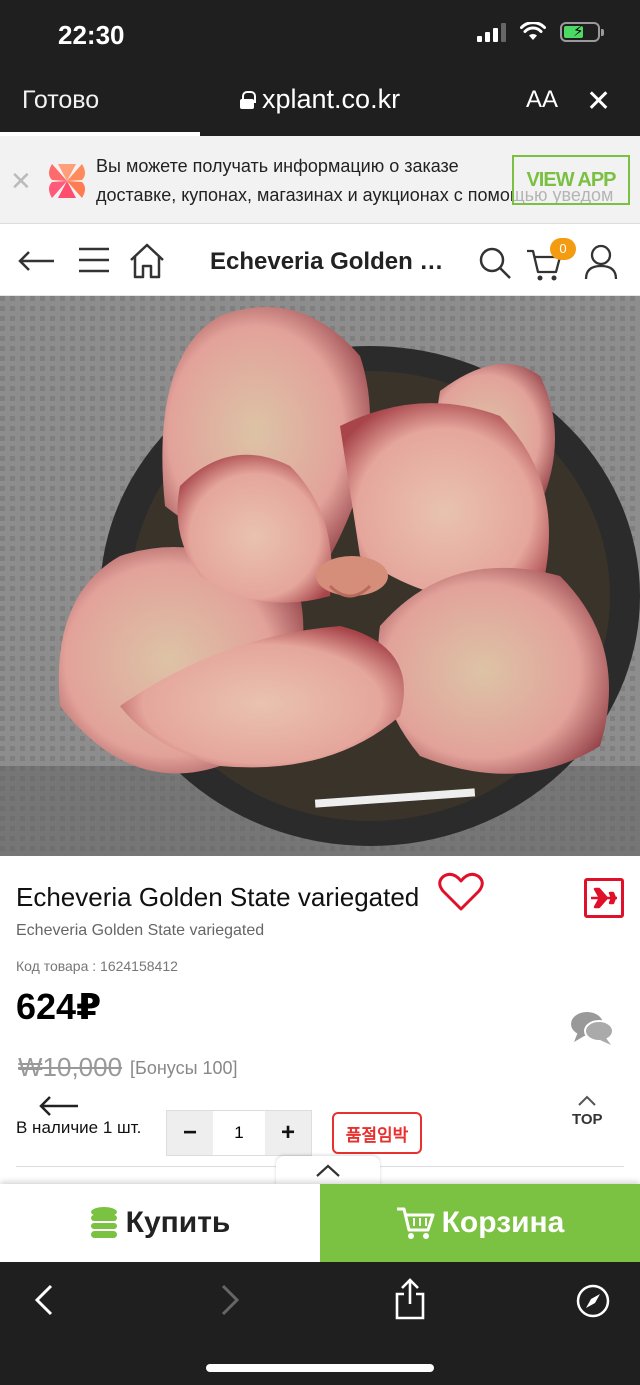 Image resolution: width=640 pixels, height=1385 pixels. I want to click on bonus-points: [Бонусы 100], so click(184, 1068).